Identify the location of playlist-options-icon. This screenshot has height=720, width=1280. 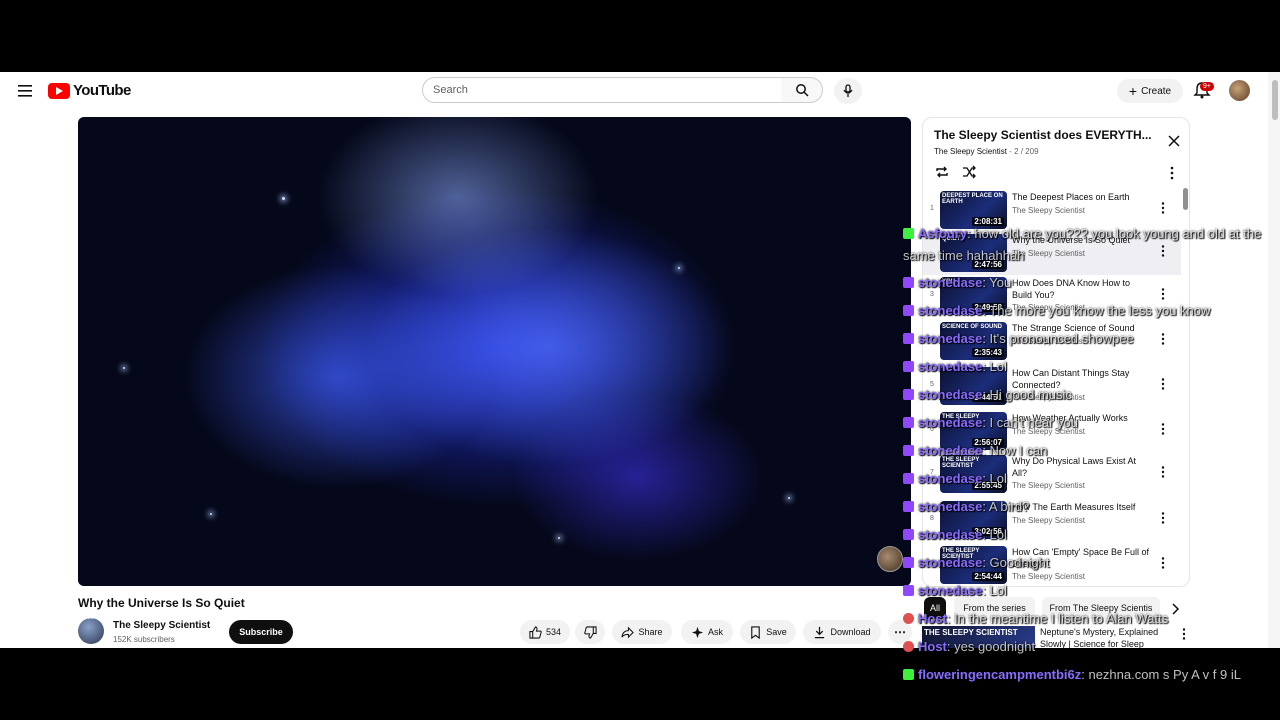
(1172, 173).